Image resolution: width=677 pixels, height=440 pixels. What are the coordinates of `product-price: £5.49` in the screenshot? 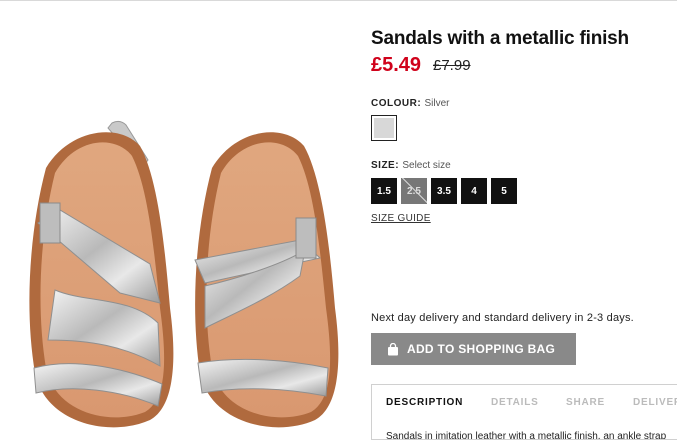 It's located at (396, 65).